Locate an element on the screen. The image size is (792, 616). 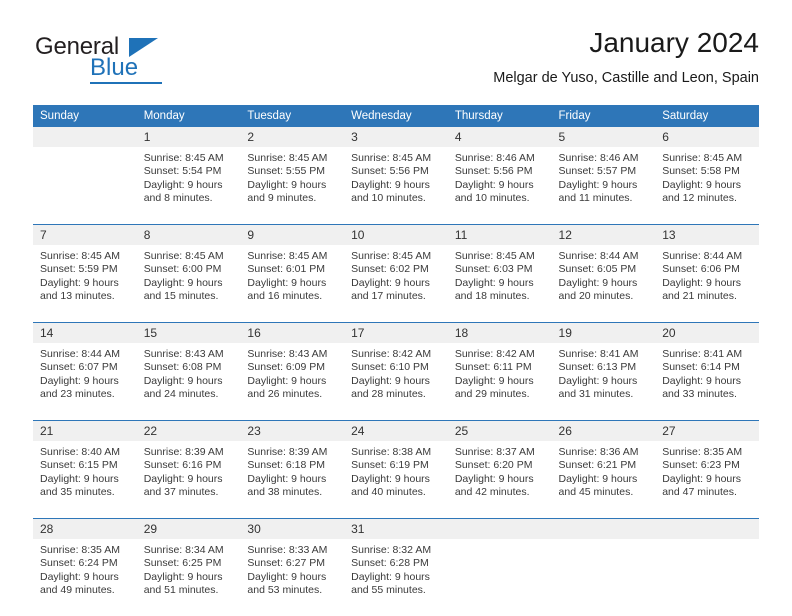
daylight-text-line2: and 47 minutes. is located at coordinates (699, 492).